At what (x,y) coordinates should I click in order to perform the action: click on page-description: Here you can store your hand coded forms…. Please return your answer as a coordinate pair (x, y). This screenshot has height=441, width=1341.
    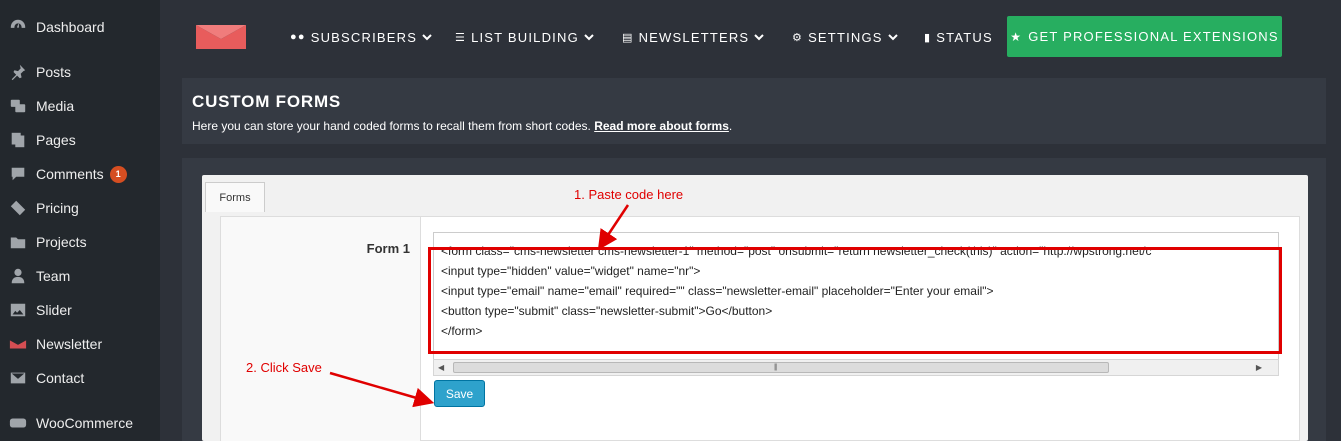
    Looking at the image, I should click on (754, 126).